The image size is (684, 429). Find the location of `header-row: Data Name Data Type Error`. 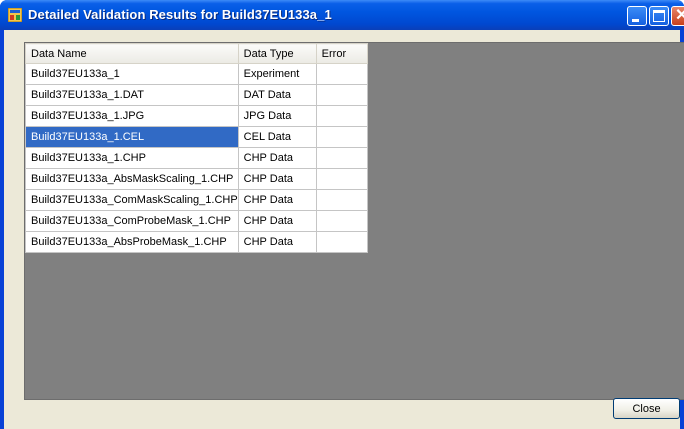

header-row: Data Name Data Type Error is located at coordinates (196, 53).